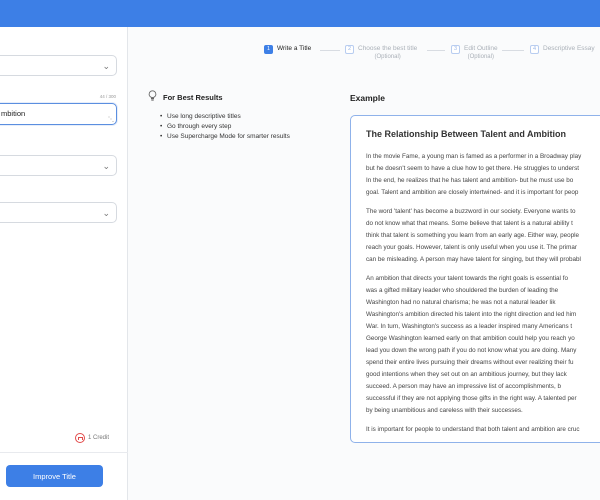 The image size is (600, 500). I want to click on step-label: Edit Outline (Optional), so click(481, 53).